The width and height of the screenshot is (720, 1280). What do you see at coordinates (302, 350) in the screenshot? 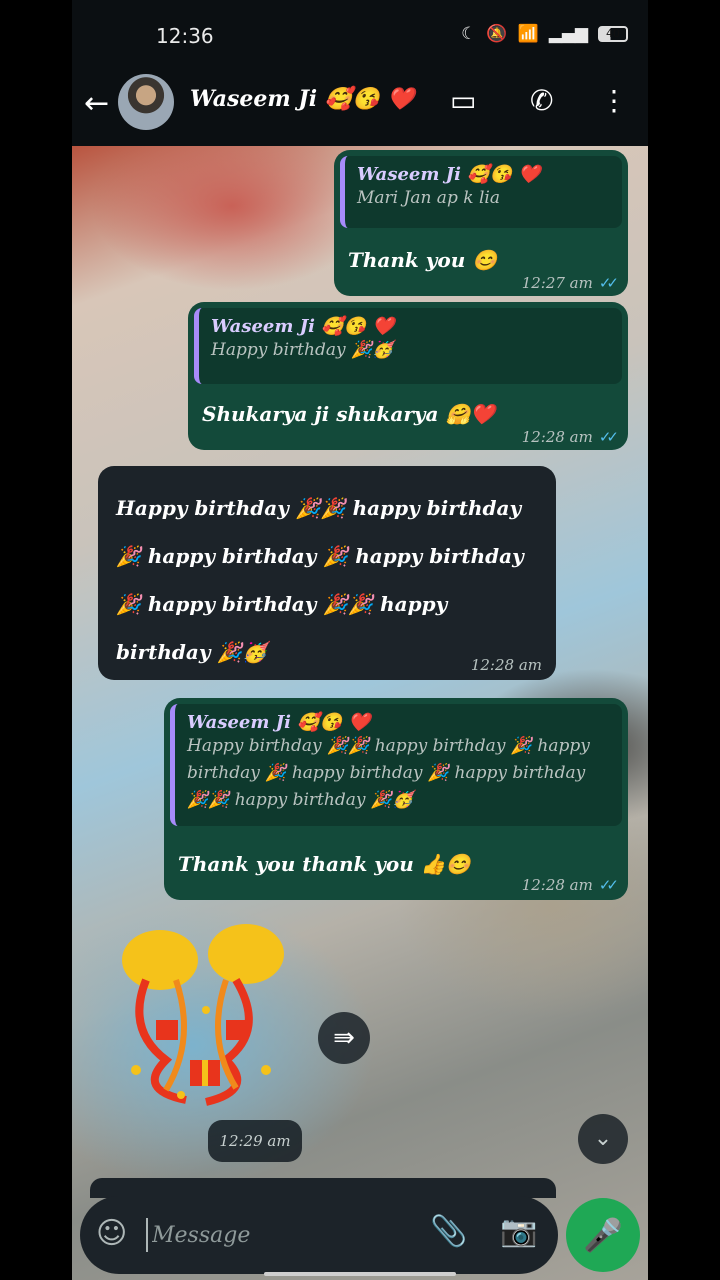
I see `quoted-text: Happy birthday 🎉🥳` at bounding box center [302, 350].